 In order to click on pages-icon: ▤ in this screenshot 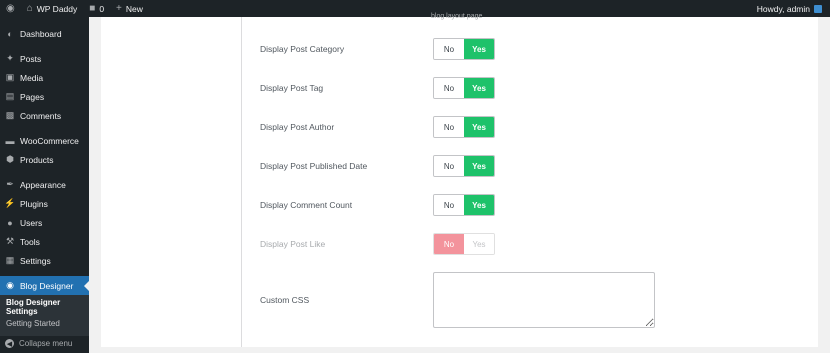, I will do `click(10, 96)`.